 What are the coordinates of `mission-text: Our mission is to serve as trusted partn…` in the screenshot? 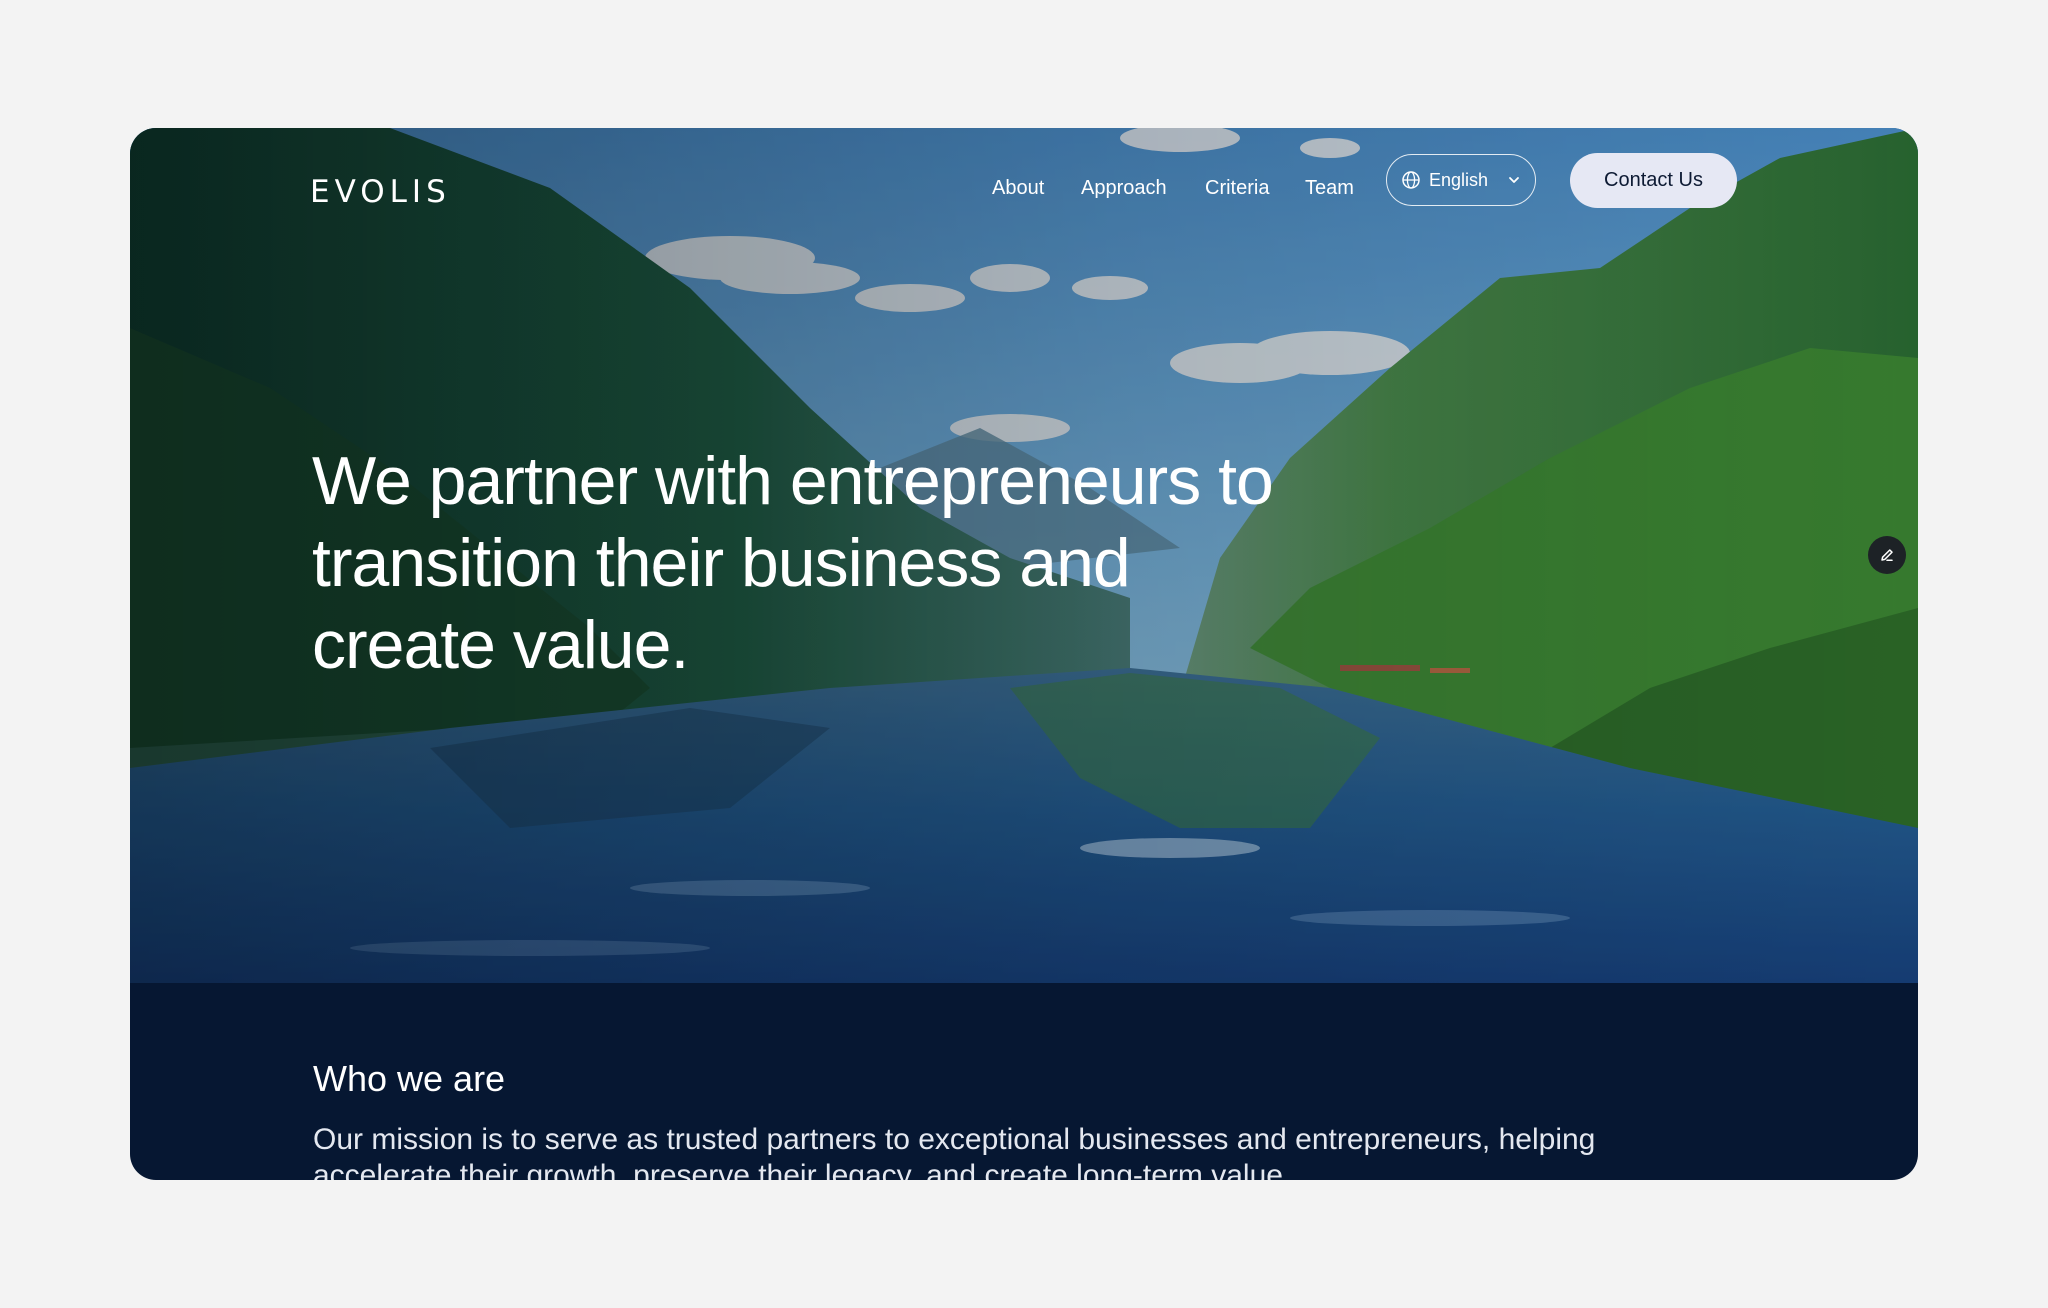 It's located at (954, 1151).